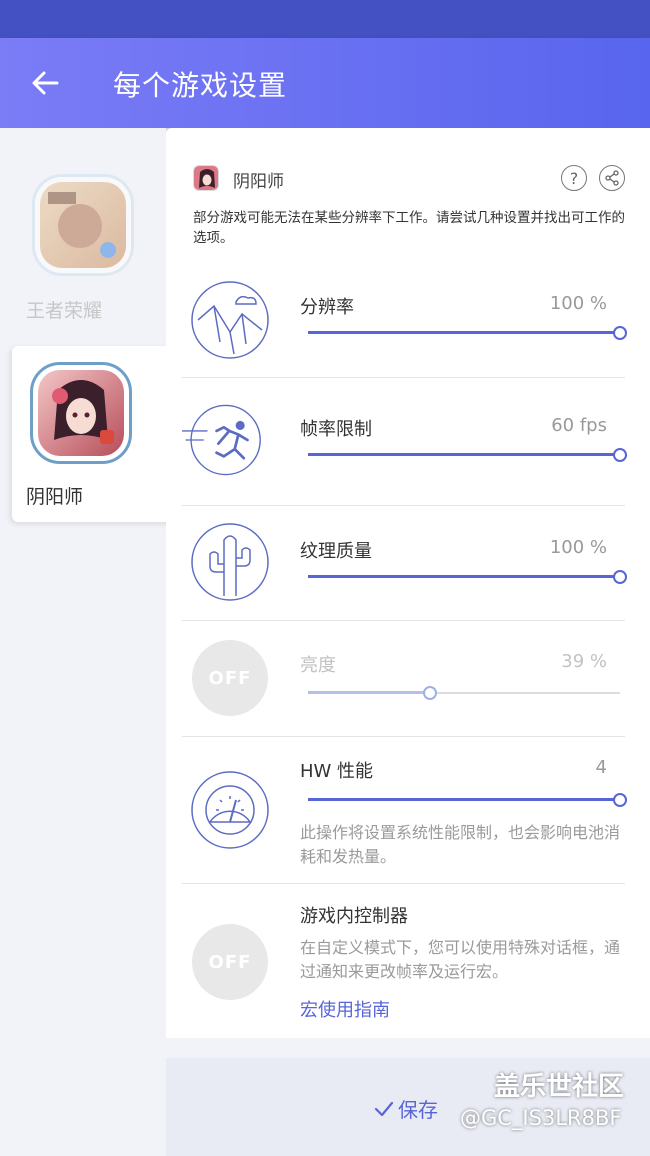 This screenshot has width=650, height=1156. Describe the element at coordinates (384, 1108) in the screenshot. I see `checkmark-icon` at that location.